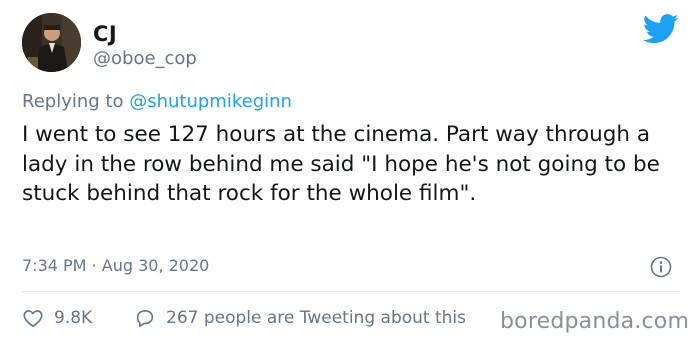  What do you see at coordinates (54, 265) in the screenshot?
I see `tweet-time: 7:34 PM` at bounding box center [54, 265].